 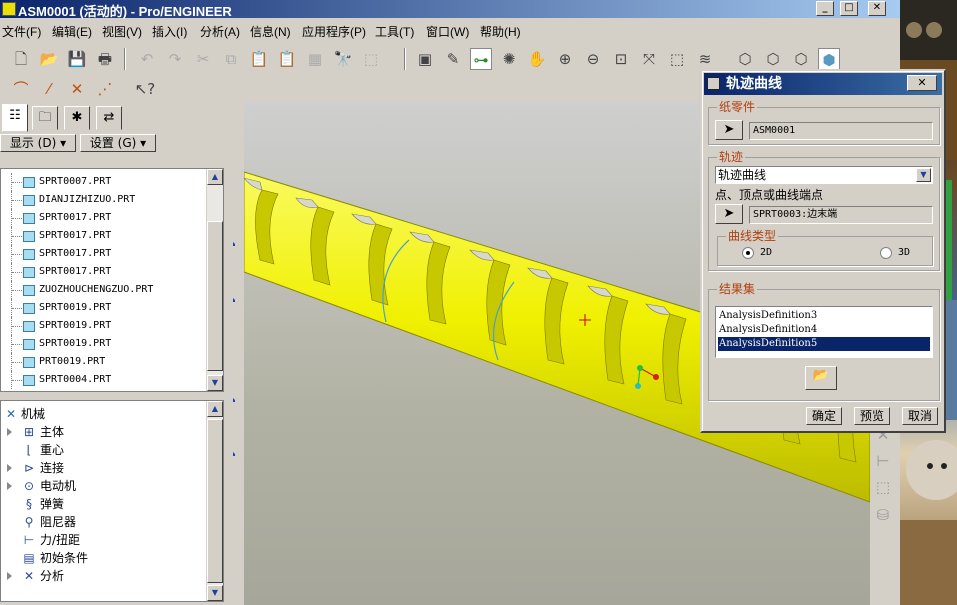 What do you see at coordinates (103, 380) in the screenshot?
I see `model-tree-item: SPRT0004.PRT` at bounding box center [103, 380].